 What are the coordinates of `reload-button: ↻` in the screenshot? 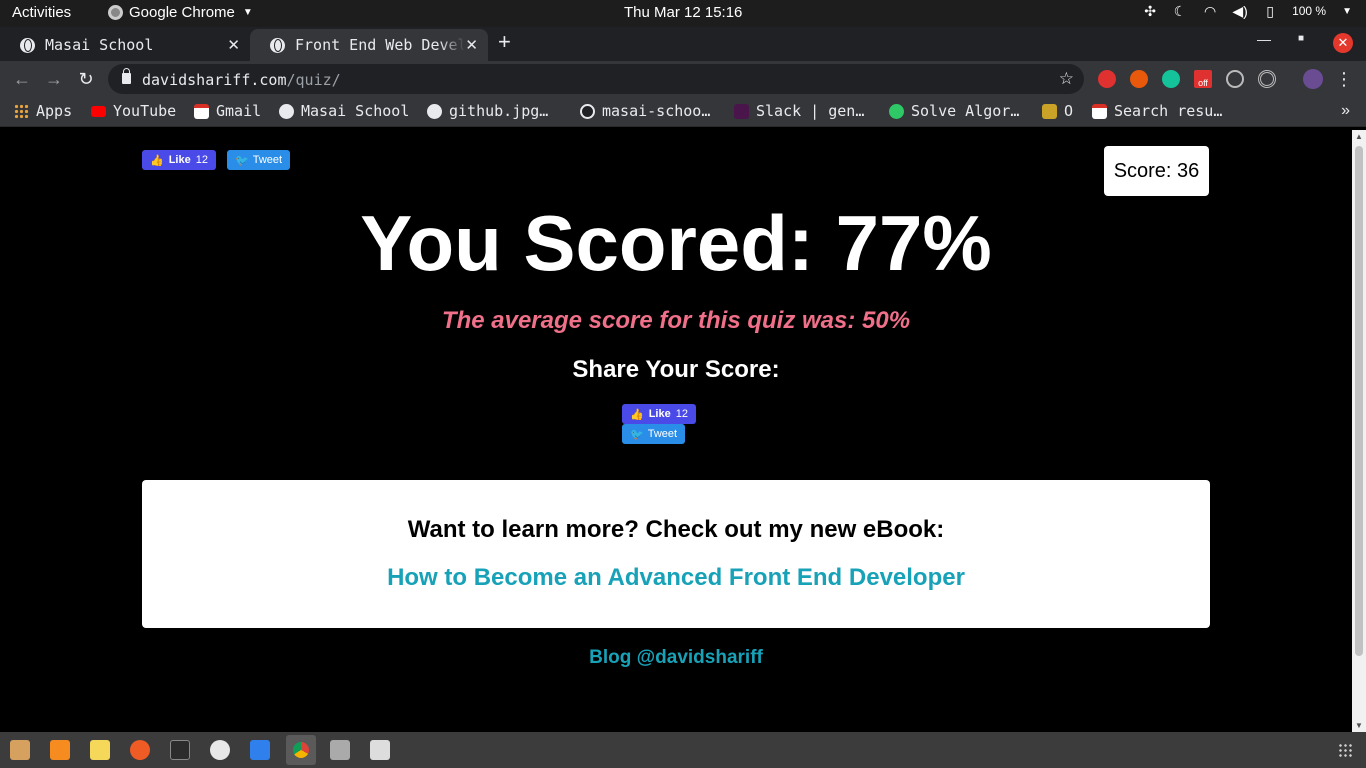 It's located at (86, 79).